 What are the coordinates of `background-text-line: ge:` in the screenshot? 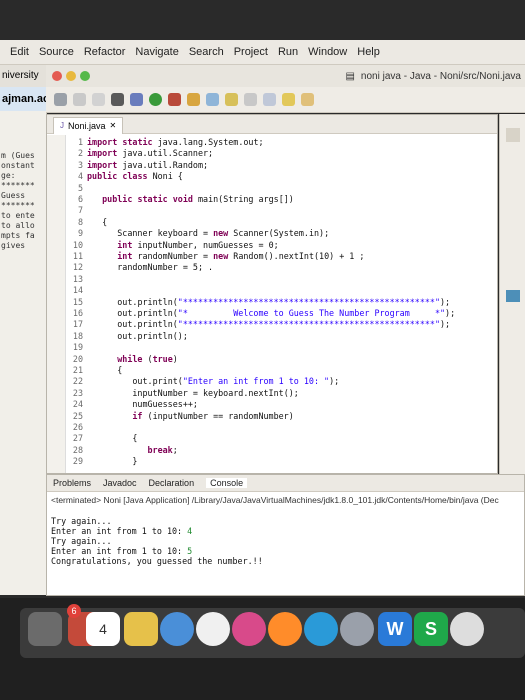 It's located at (8, 175).